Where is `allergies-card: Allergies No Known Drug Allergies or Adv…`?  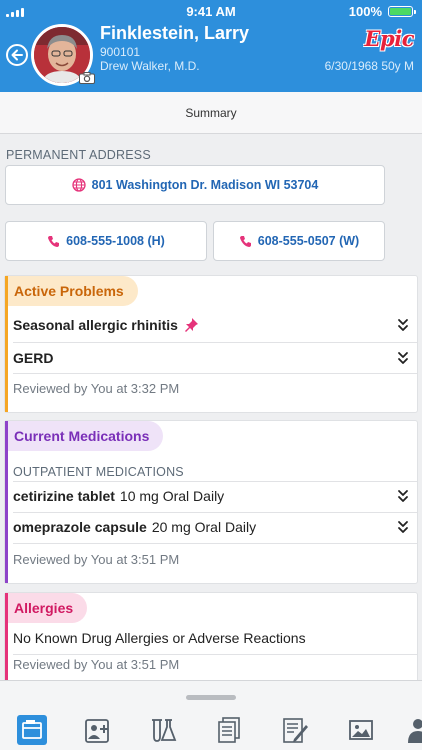
allergies-card: Allergies No Known Drug Allergies or Adv… is located at coordinates (211, 636).